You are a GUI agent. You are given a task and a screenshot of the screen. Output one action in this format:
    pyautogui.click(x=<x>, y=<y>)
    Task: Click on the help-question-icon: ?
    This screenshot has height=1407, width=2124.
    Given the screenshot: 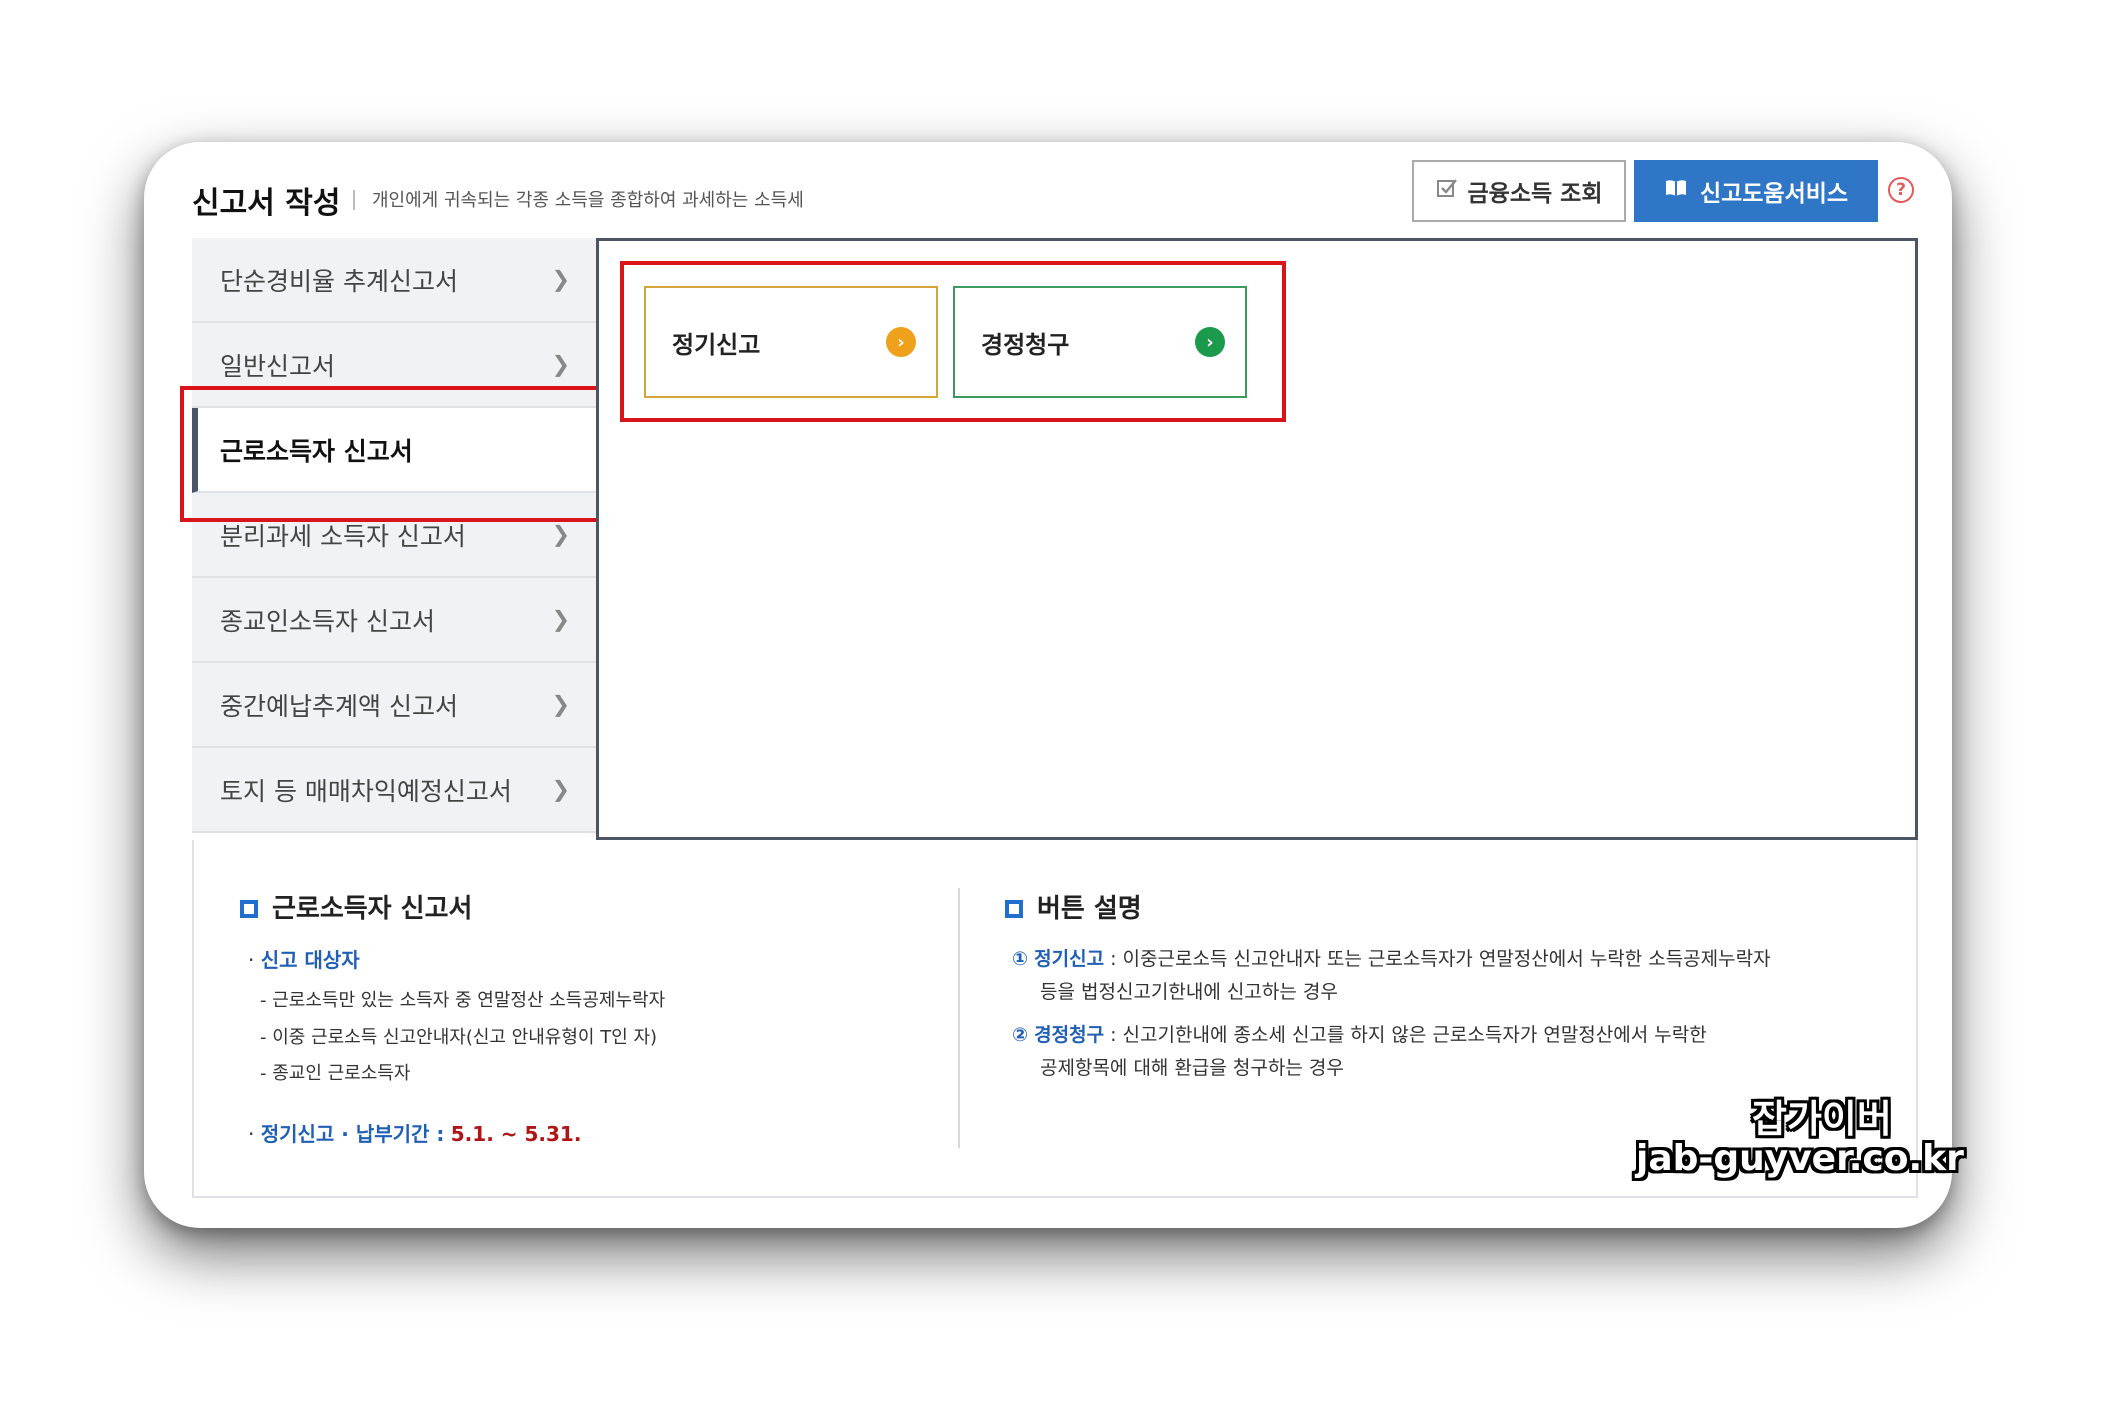 What is the action you would take?
    pyautogui.click(x=1901, y=190)
    